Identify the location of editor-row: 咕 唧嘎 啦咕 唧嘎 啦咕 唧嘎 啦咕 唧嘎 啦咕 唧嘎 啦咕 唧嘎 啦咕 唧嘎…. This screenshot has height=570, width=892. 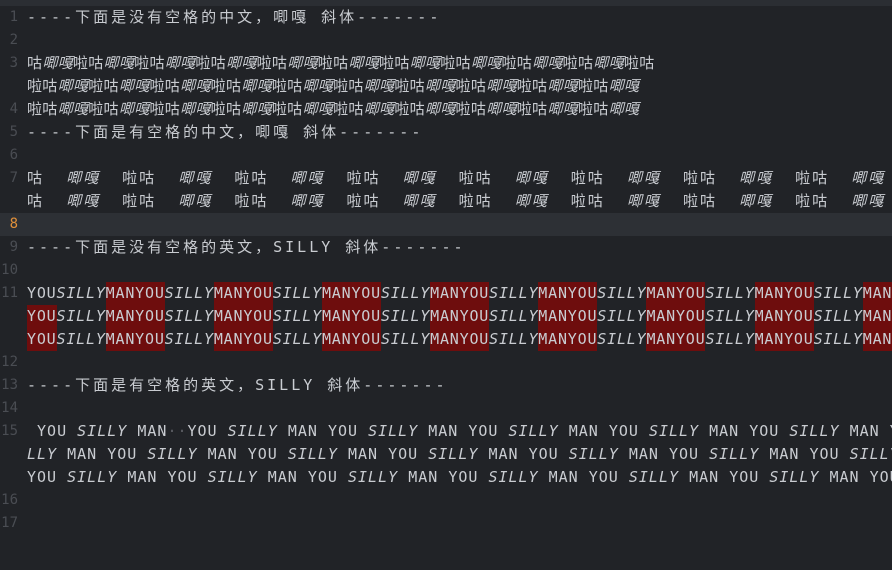
(446, 201).